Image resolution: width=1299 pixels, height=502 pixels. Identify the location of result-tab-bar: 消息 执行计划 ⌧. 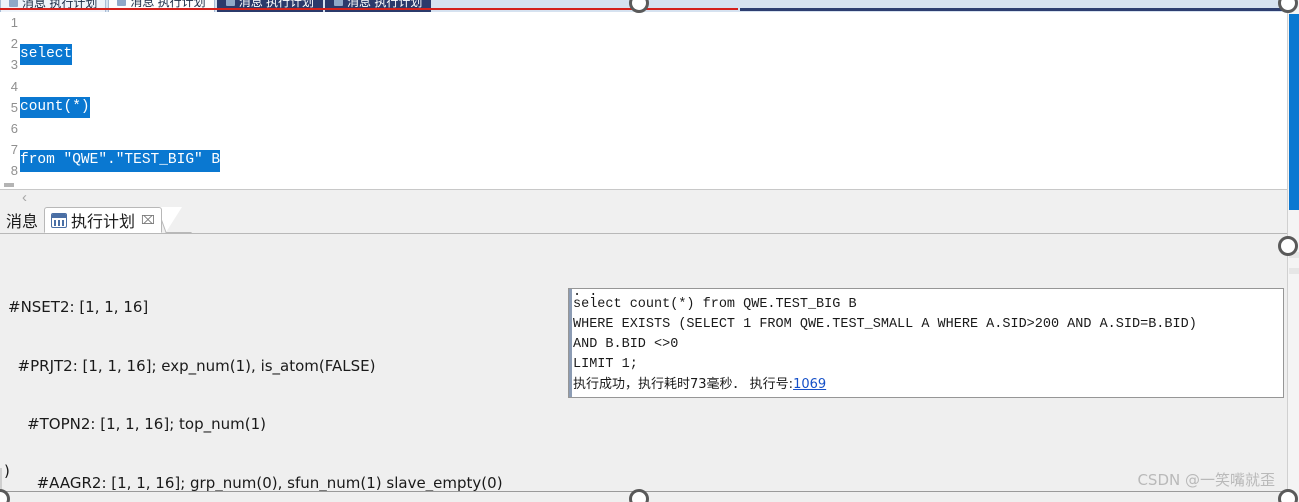
(649, 220).